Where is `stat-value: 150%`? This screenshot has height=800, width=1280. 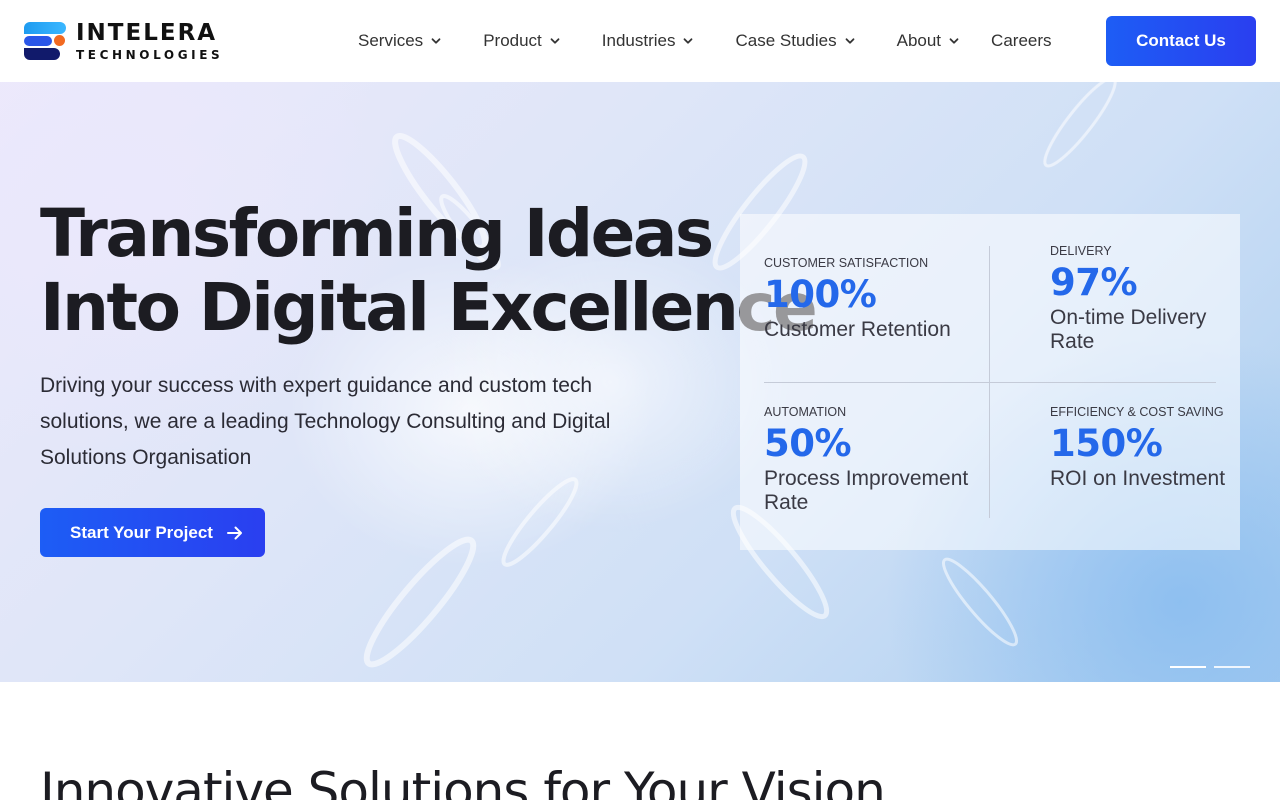
stat-value: 150% is located at coordinates (1106, 443).